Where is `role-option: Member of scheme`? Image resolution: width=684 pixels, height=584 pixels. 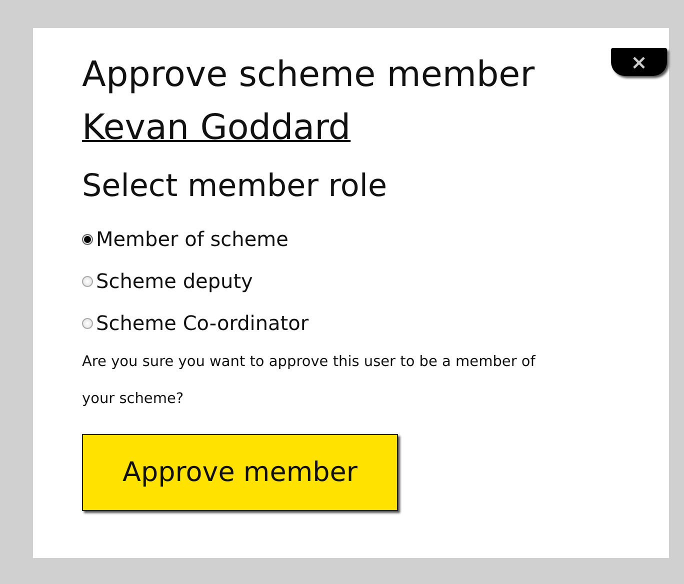 role-option: Member of scheme is located at coordinates (185, 239).